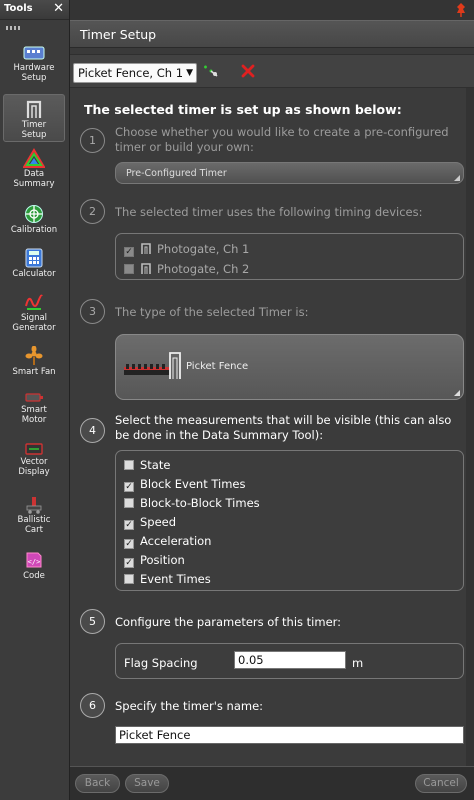 Image resolution: width=474 pixels, height=800 pixels. I want to click on vector-display-icon, so click(34, 449).